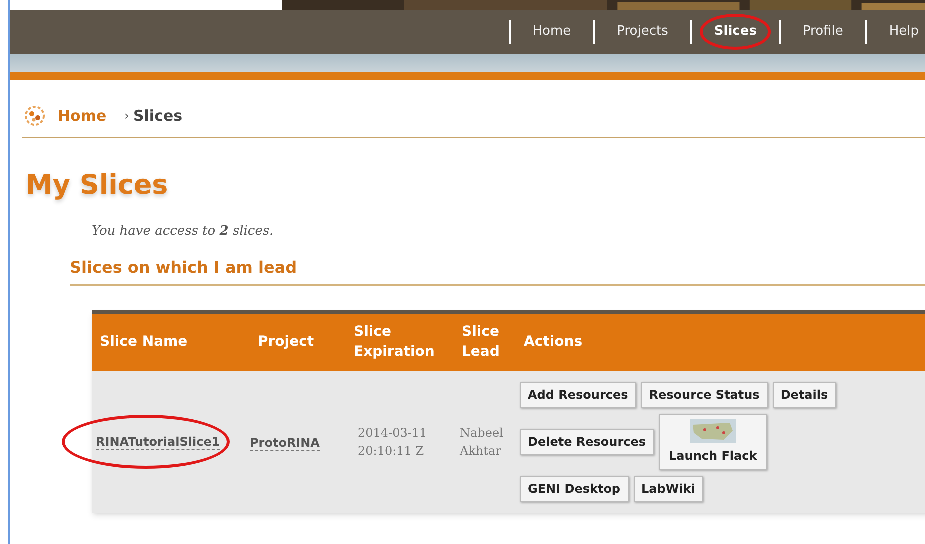 The image size is (925, 544). Describe the element at coordinates (553, 342) in the screenshot. I see `column-header: Actions` at that location.